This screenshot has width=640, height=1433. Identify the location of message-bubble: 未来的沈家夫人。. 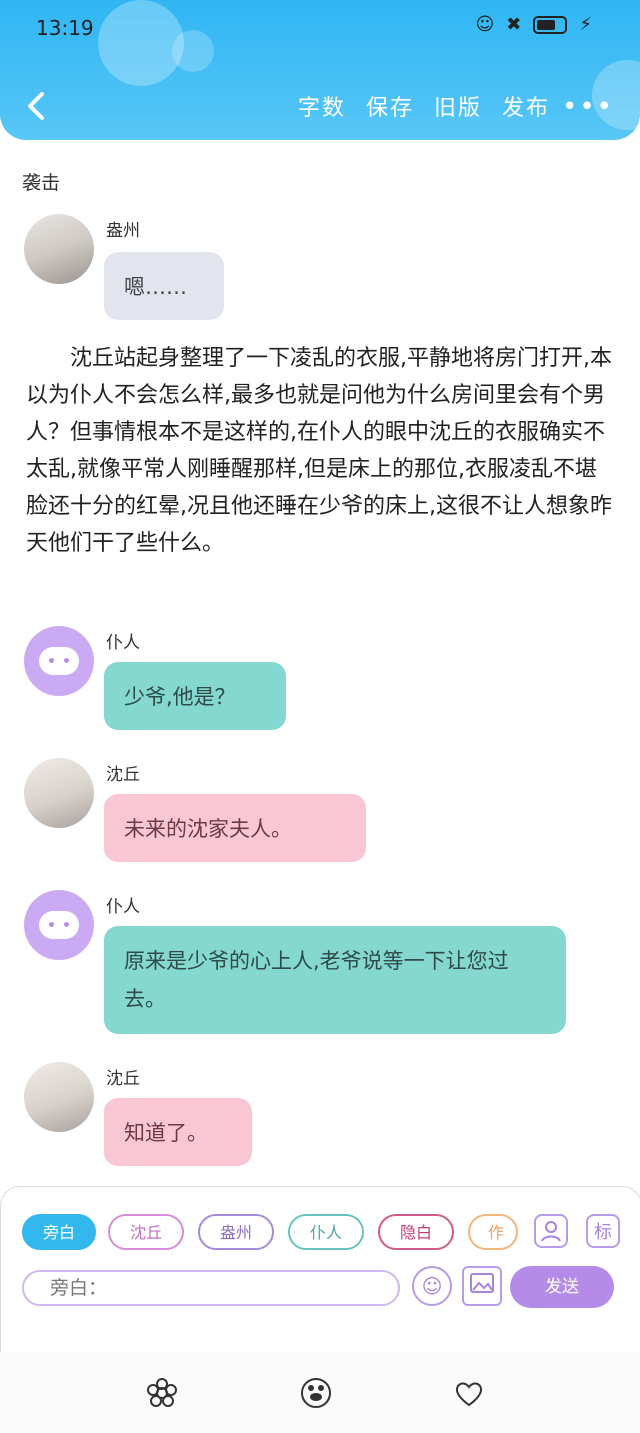
(235, 828).